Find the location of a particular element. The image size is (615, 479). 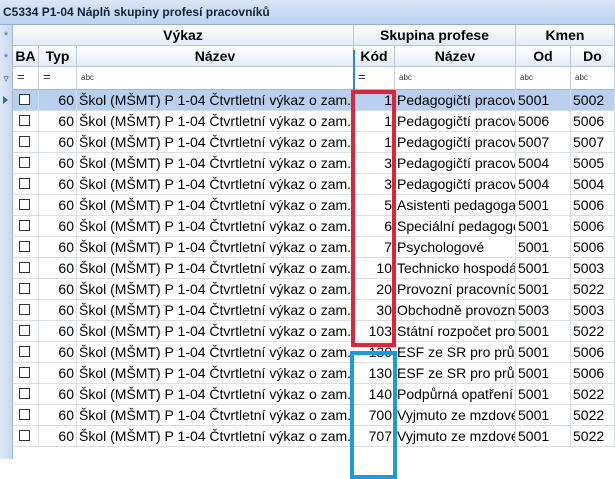

cell-kod: 7 is located at coordinates (374, 247).